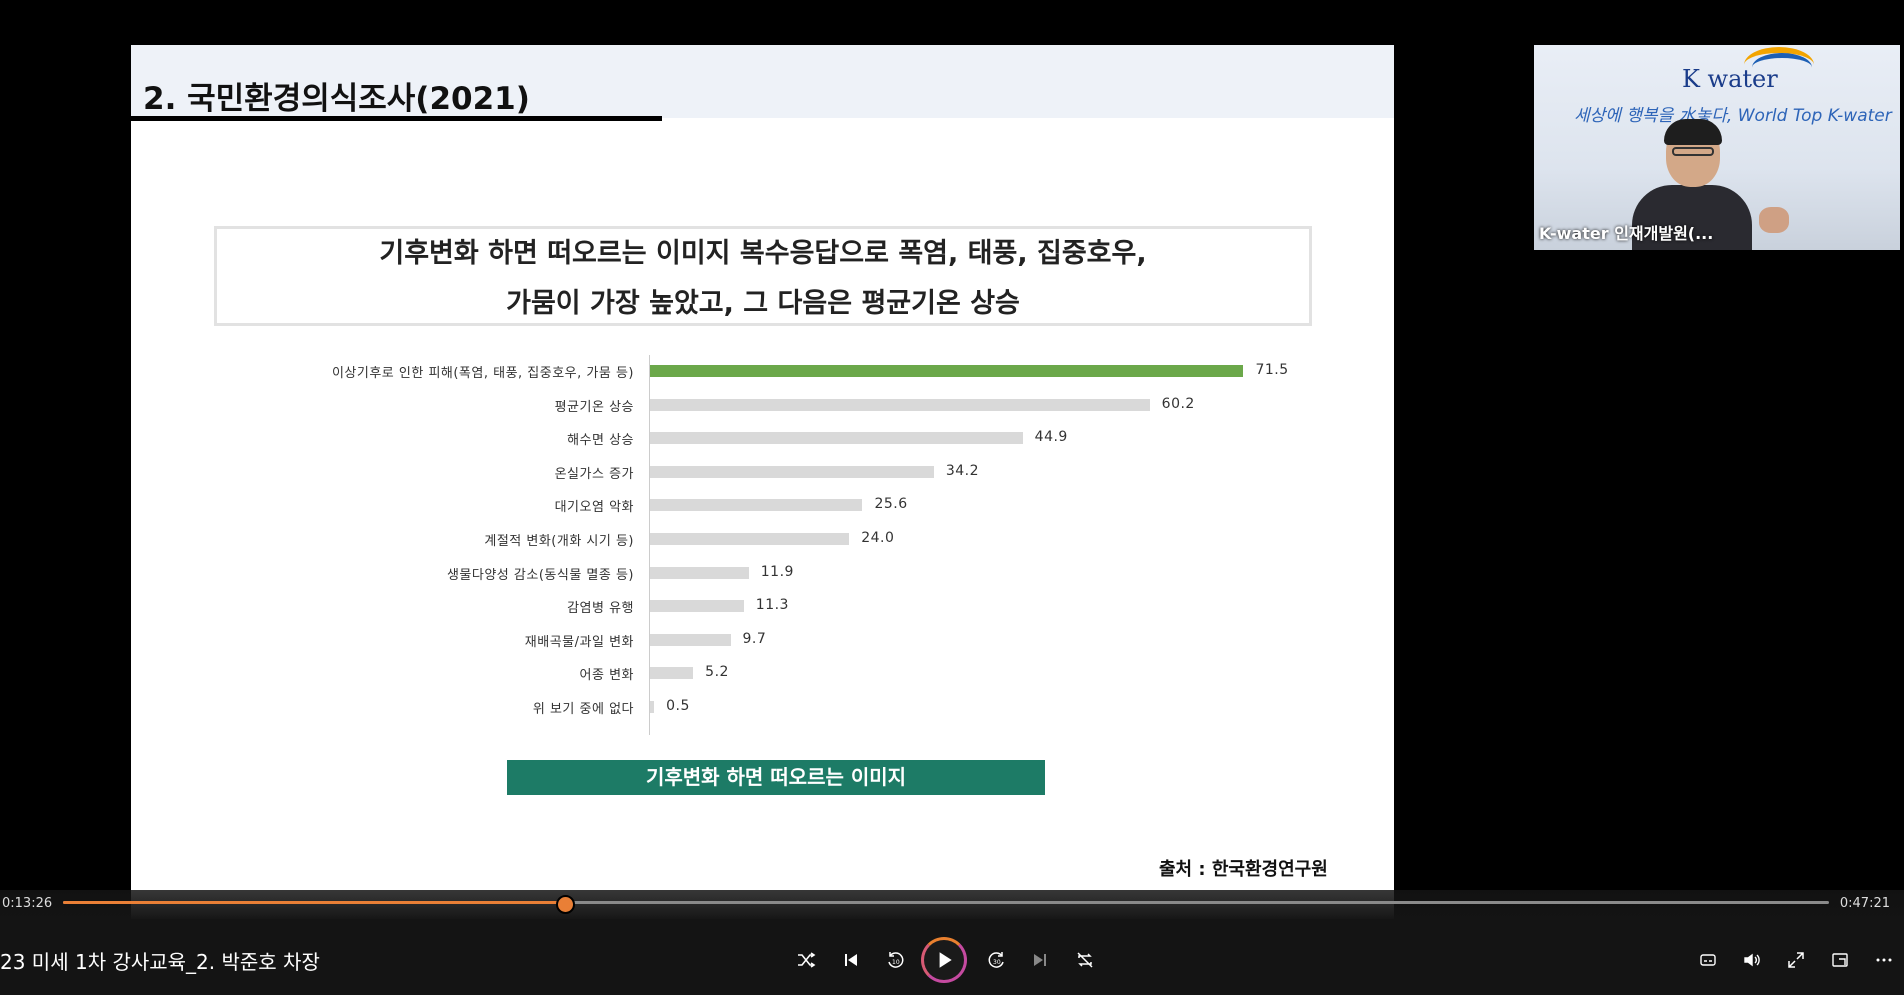 The image size is (1904, 995). I want to click on shuffle-icon, so click(807, 960).